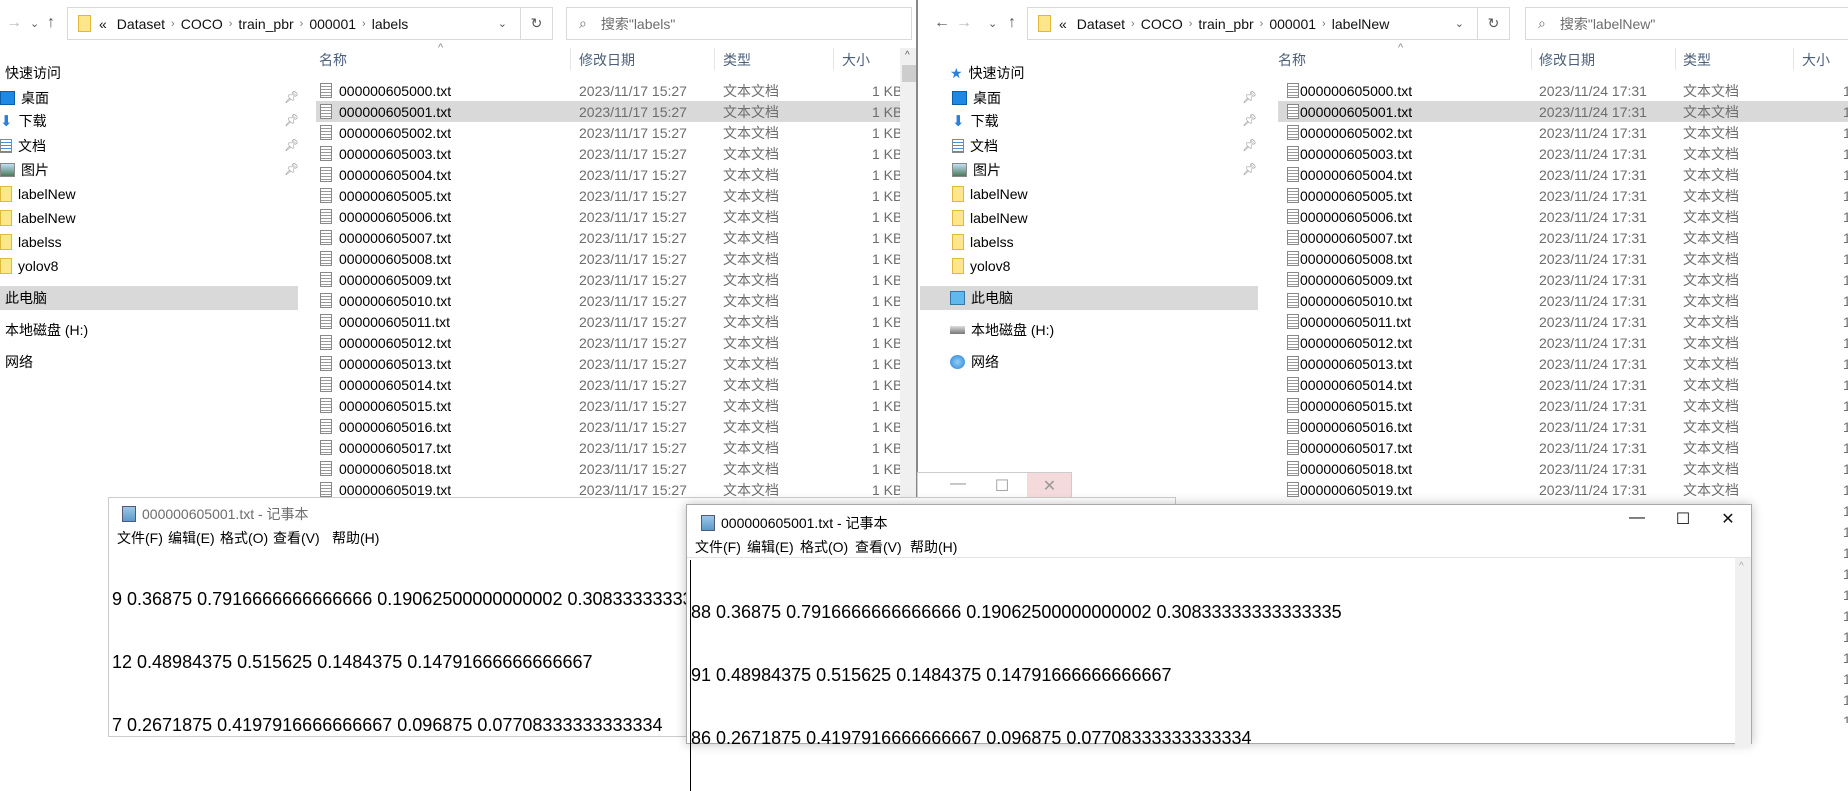  What do you see at coordinates (909, 73) in the screenshot?
I see `scrollbar-thumb` at bounding box center [909, 73].